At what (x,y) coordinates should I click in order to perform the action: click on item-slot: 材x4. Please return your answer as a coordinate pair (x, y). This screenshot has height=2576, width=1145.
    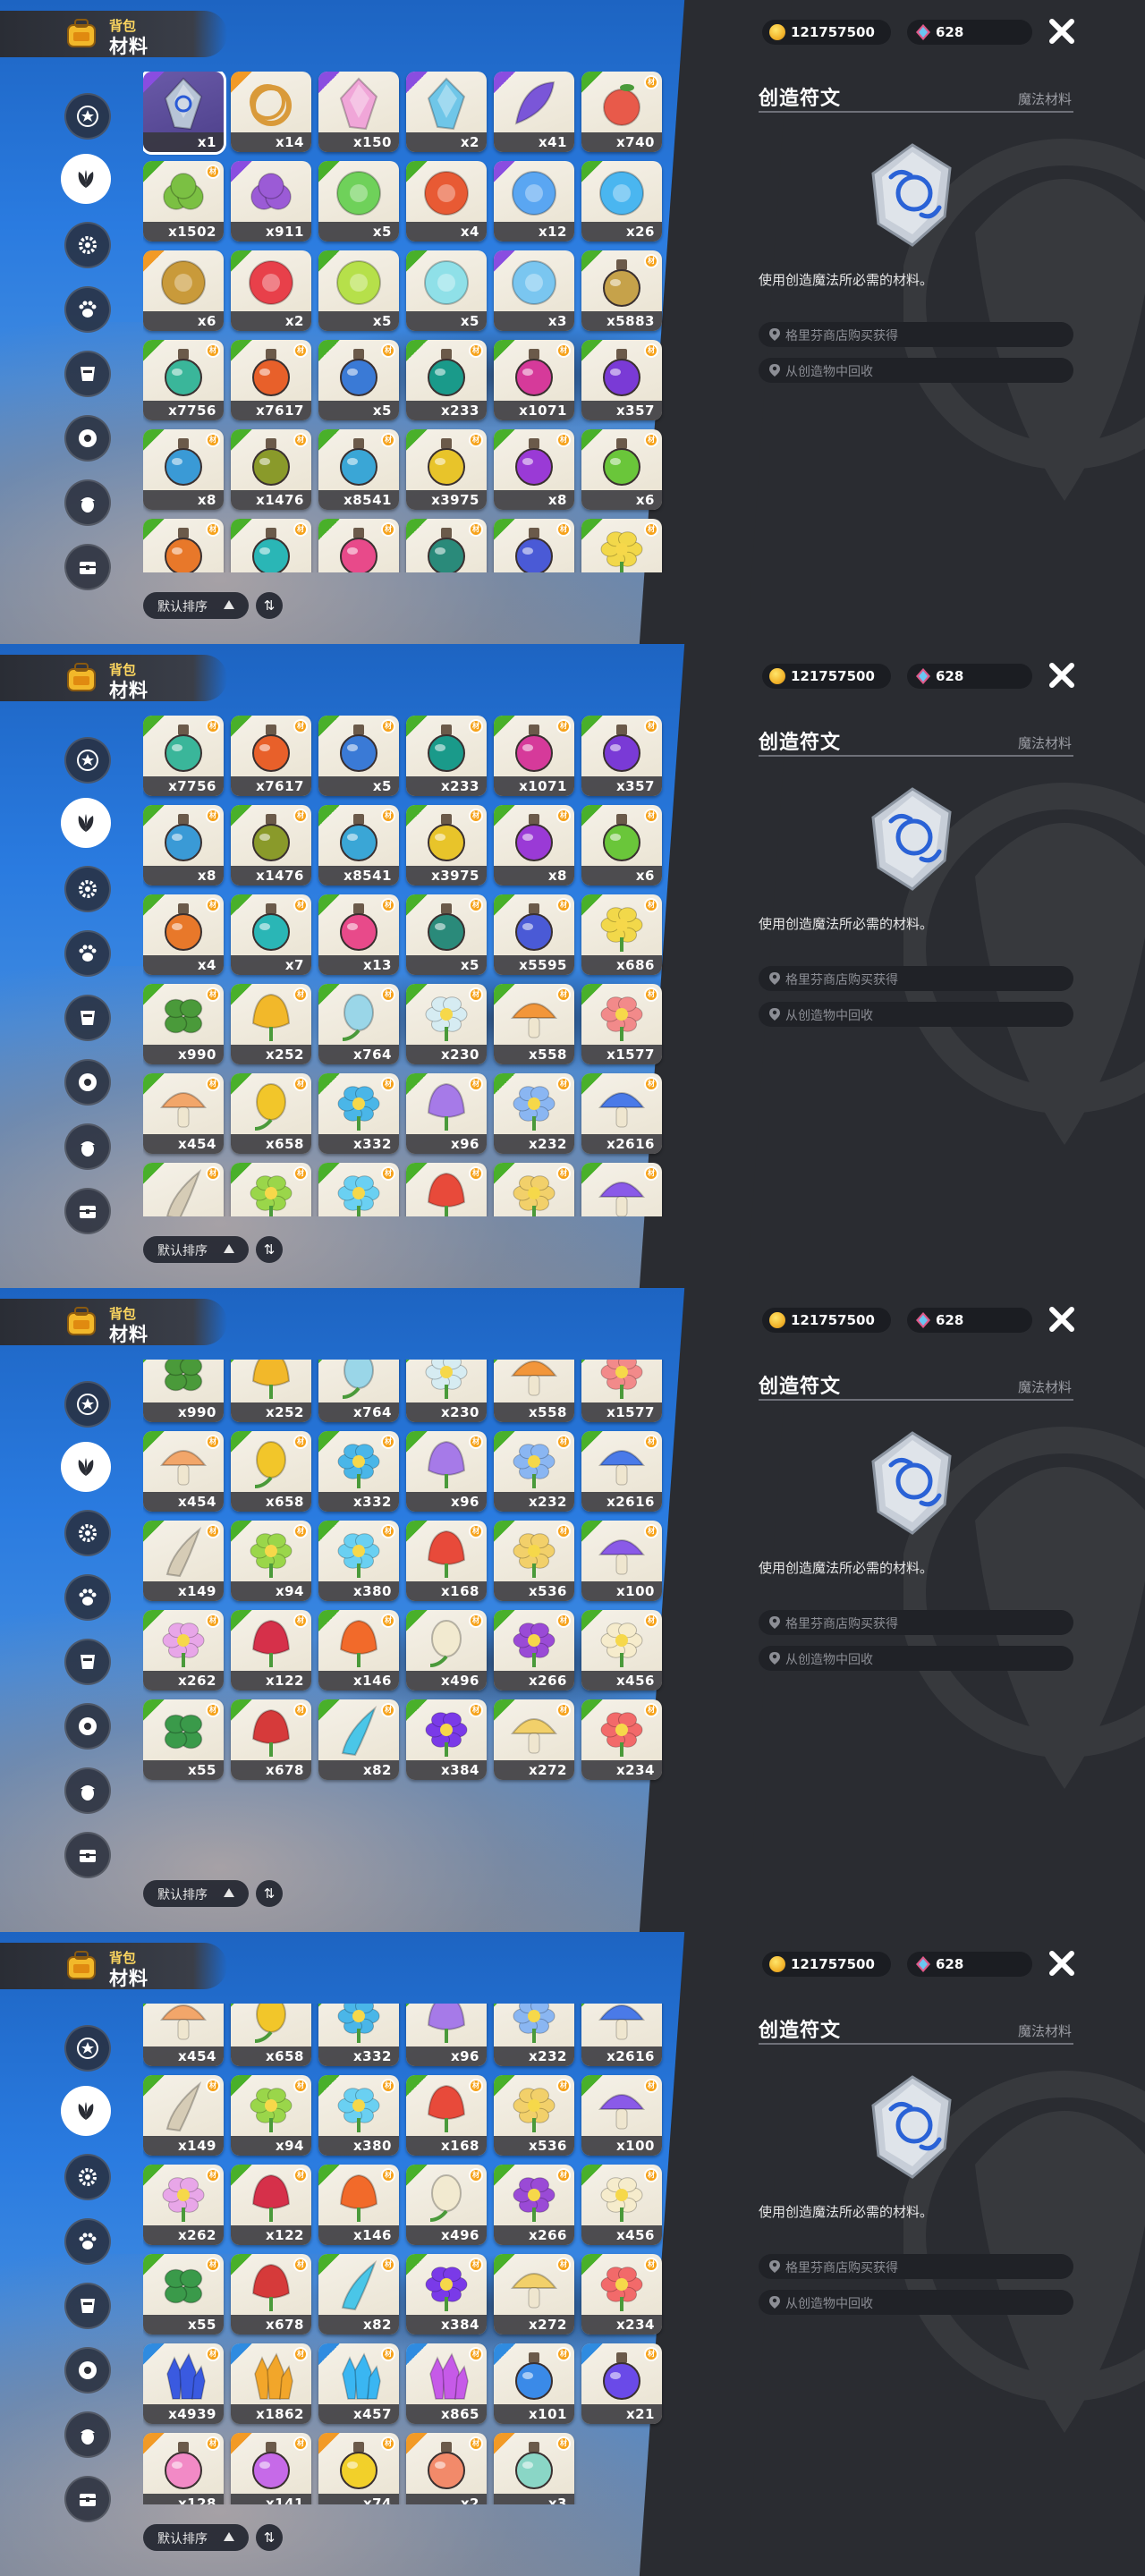
    Looking at the image, I should click on (183, 934).